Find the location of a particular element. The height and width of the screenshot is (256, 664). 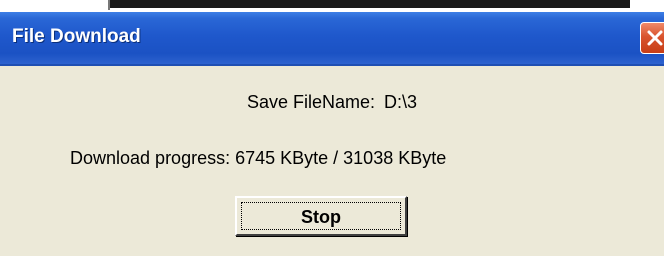

filename-label: Save FileName: is located at coordinates (311, 102).